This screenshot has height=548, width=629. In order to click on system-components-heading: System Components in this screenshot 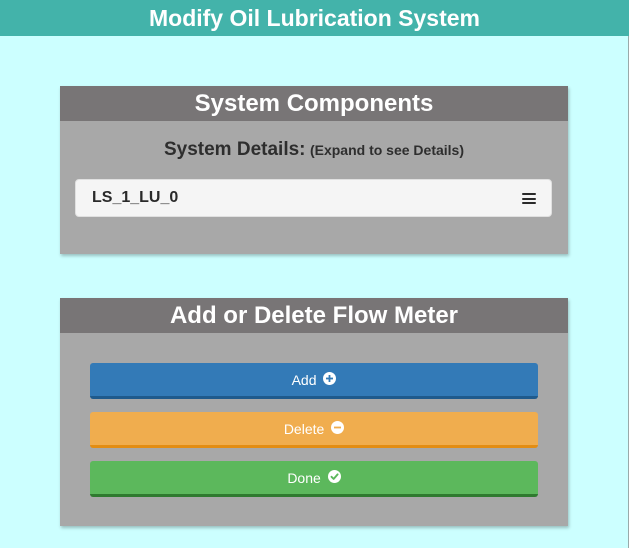, I will do `click(314, 103)`.